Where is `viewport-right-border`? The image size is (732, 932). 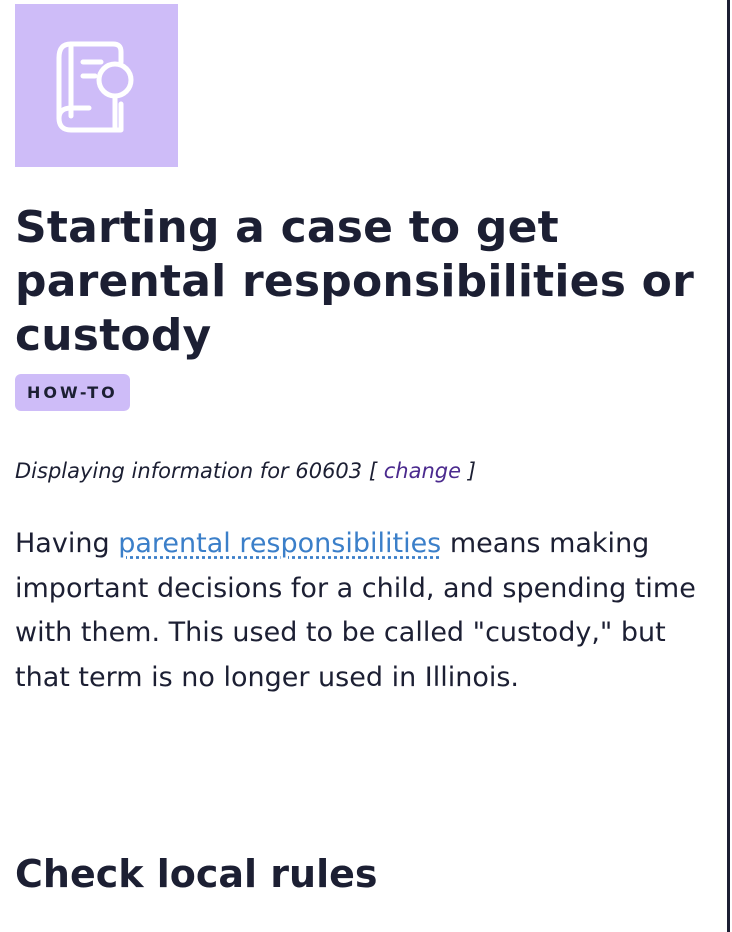
viewport-right-border is located at coordinates (728, 466).